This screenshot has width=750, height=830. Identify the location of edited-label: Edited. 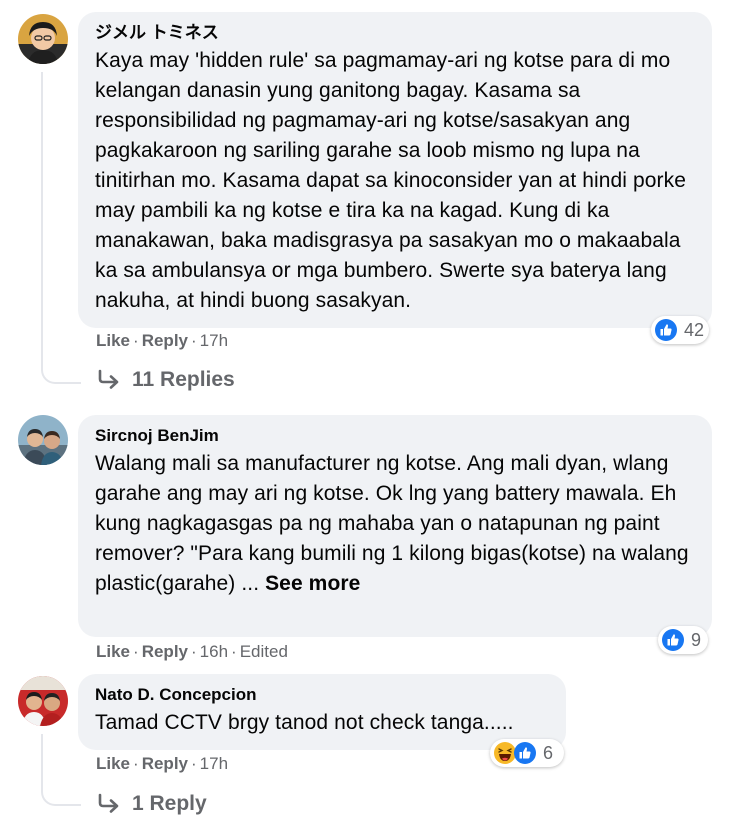
(264, 651).